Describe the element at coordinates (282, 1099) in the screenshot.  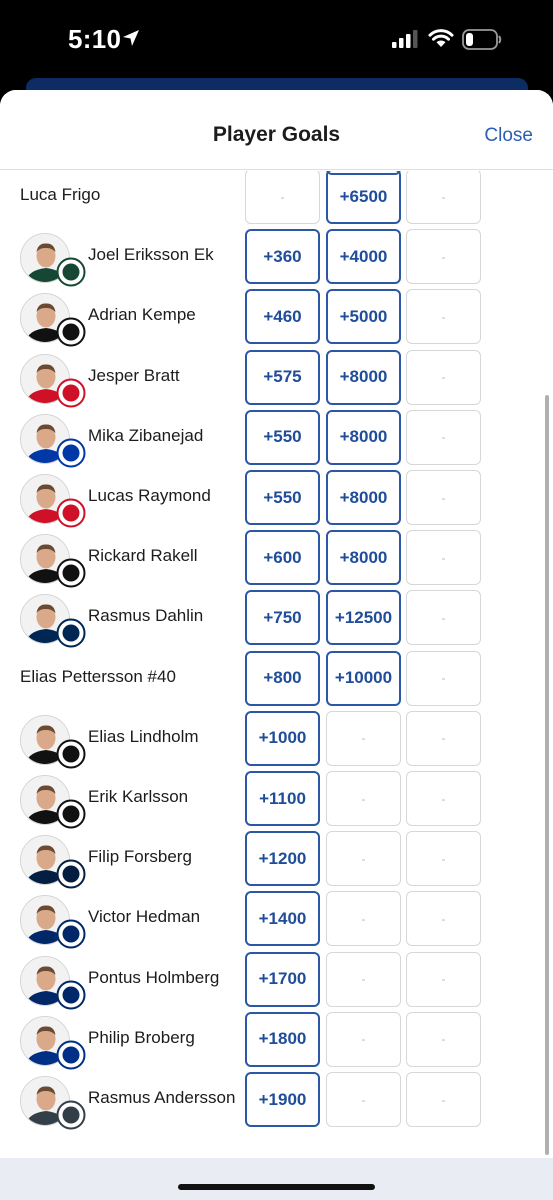
I see `odds-cell-1: +1900` at that location.